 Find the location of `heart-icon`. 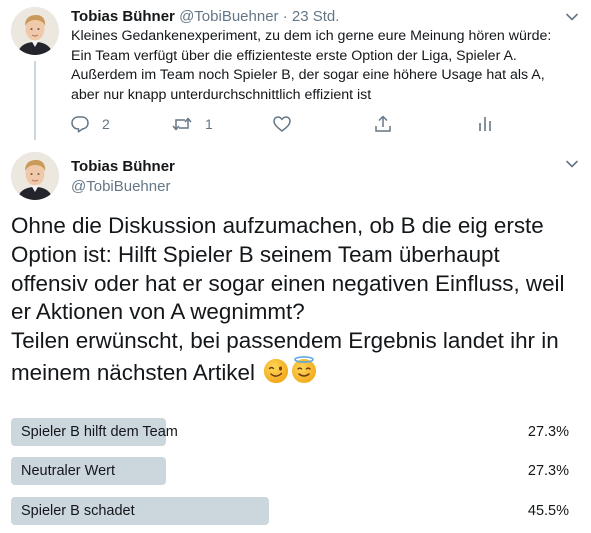

heart-icon is located at coordinates (282, 124).